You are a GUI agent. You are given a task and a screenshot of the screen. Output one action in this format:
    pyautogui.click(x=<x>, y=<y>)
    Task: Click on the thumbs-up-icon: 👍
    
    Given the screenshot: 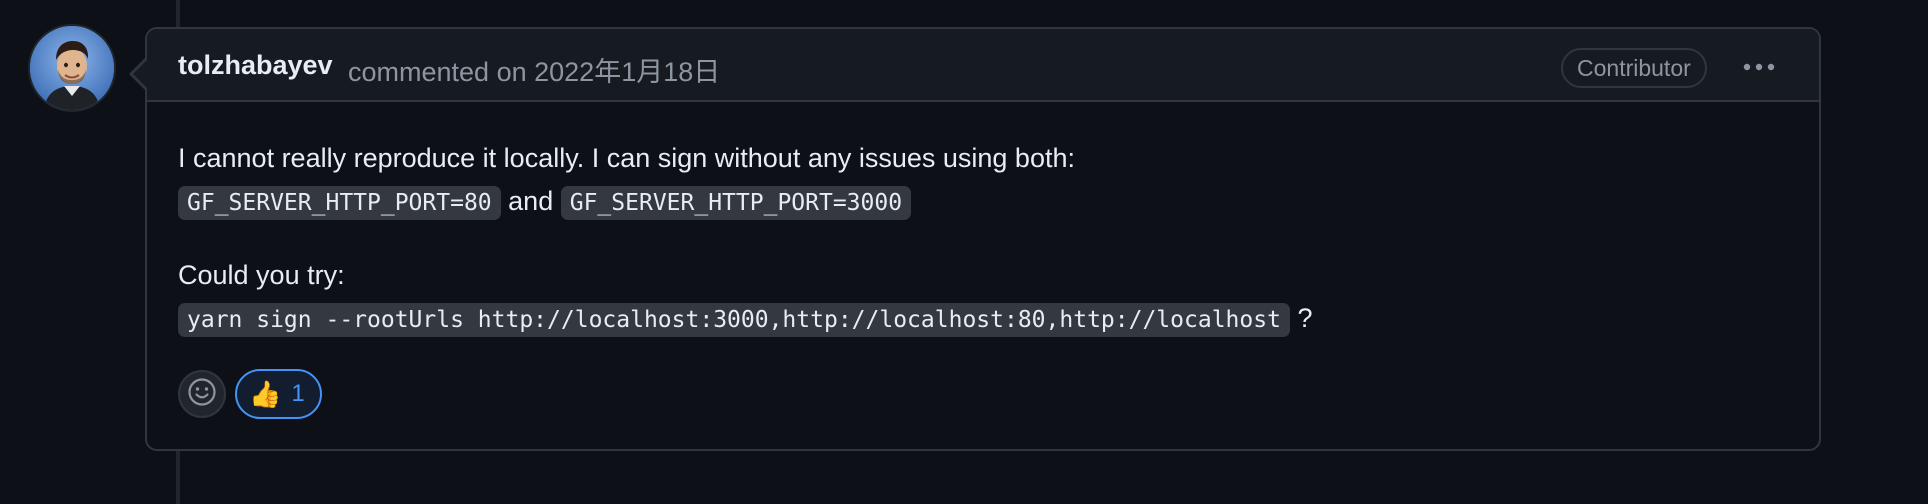 What is the action you would take?
    pyautogui.click(x=265, y=394)
    